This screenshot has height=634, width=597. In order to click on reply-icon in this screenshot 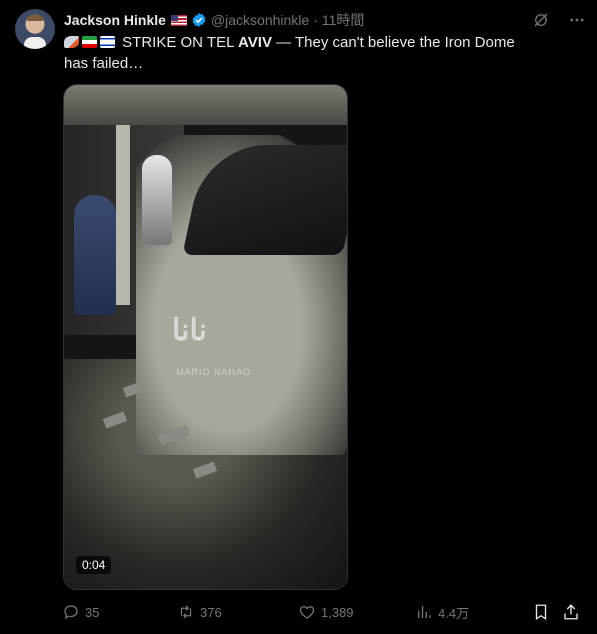, I will do `click(71, 612)`.